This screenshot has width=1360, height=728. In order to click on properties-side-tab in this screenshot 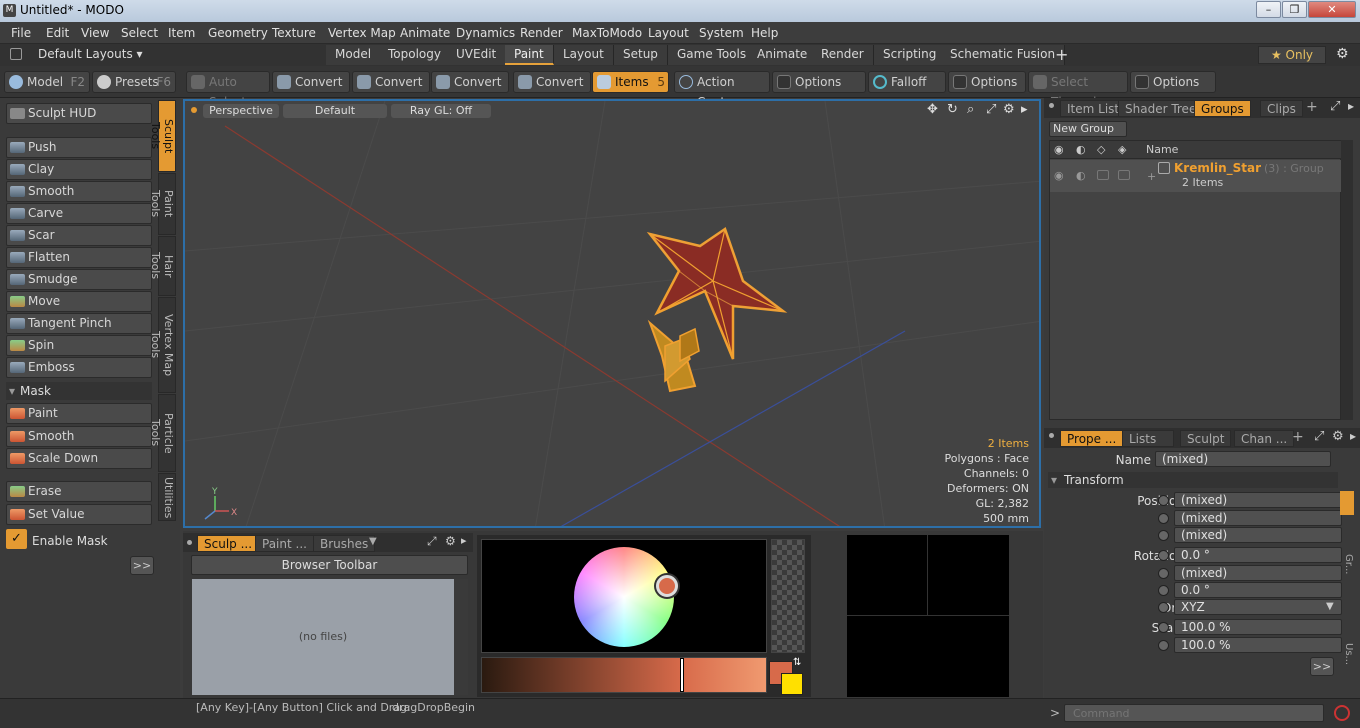, I will do `click(1347, 503)`.